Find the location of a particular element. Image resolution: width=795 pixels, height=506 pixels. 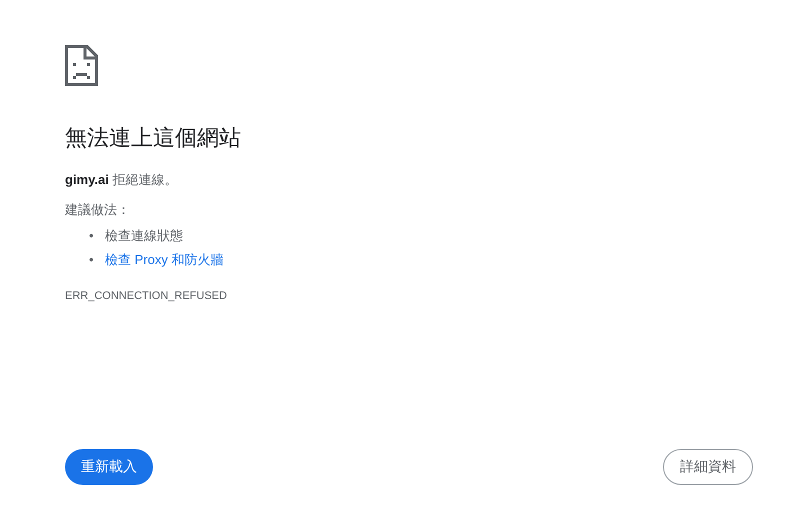

error-message: gimy.ai 拒絕連線。 is located at coordinates (121, 180).